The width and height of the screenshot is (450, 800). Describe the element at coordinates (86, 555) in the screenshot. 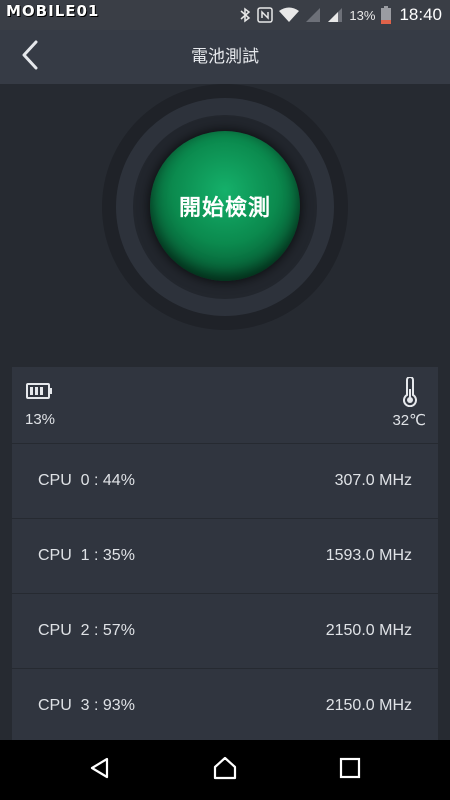

I see `cpu-usage-label: CPU 1 : 35%` at that location.